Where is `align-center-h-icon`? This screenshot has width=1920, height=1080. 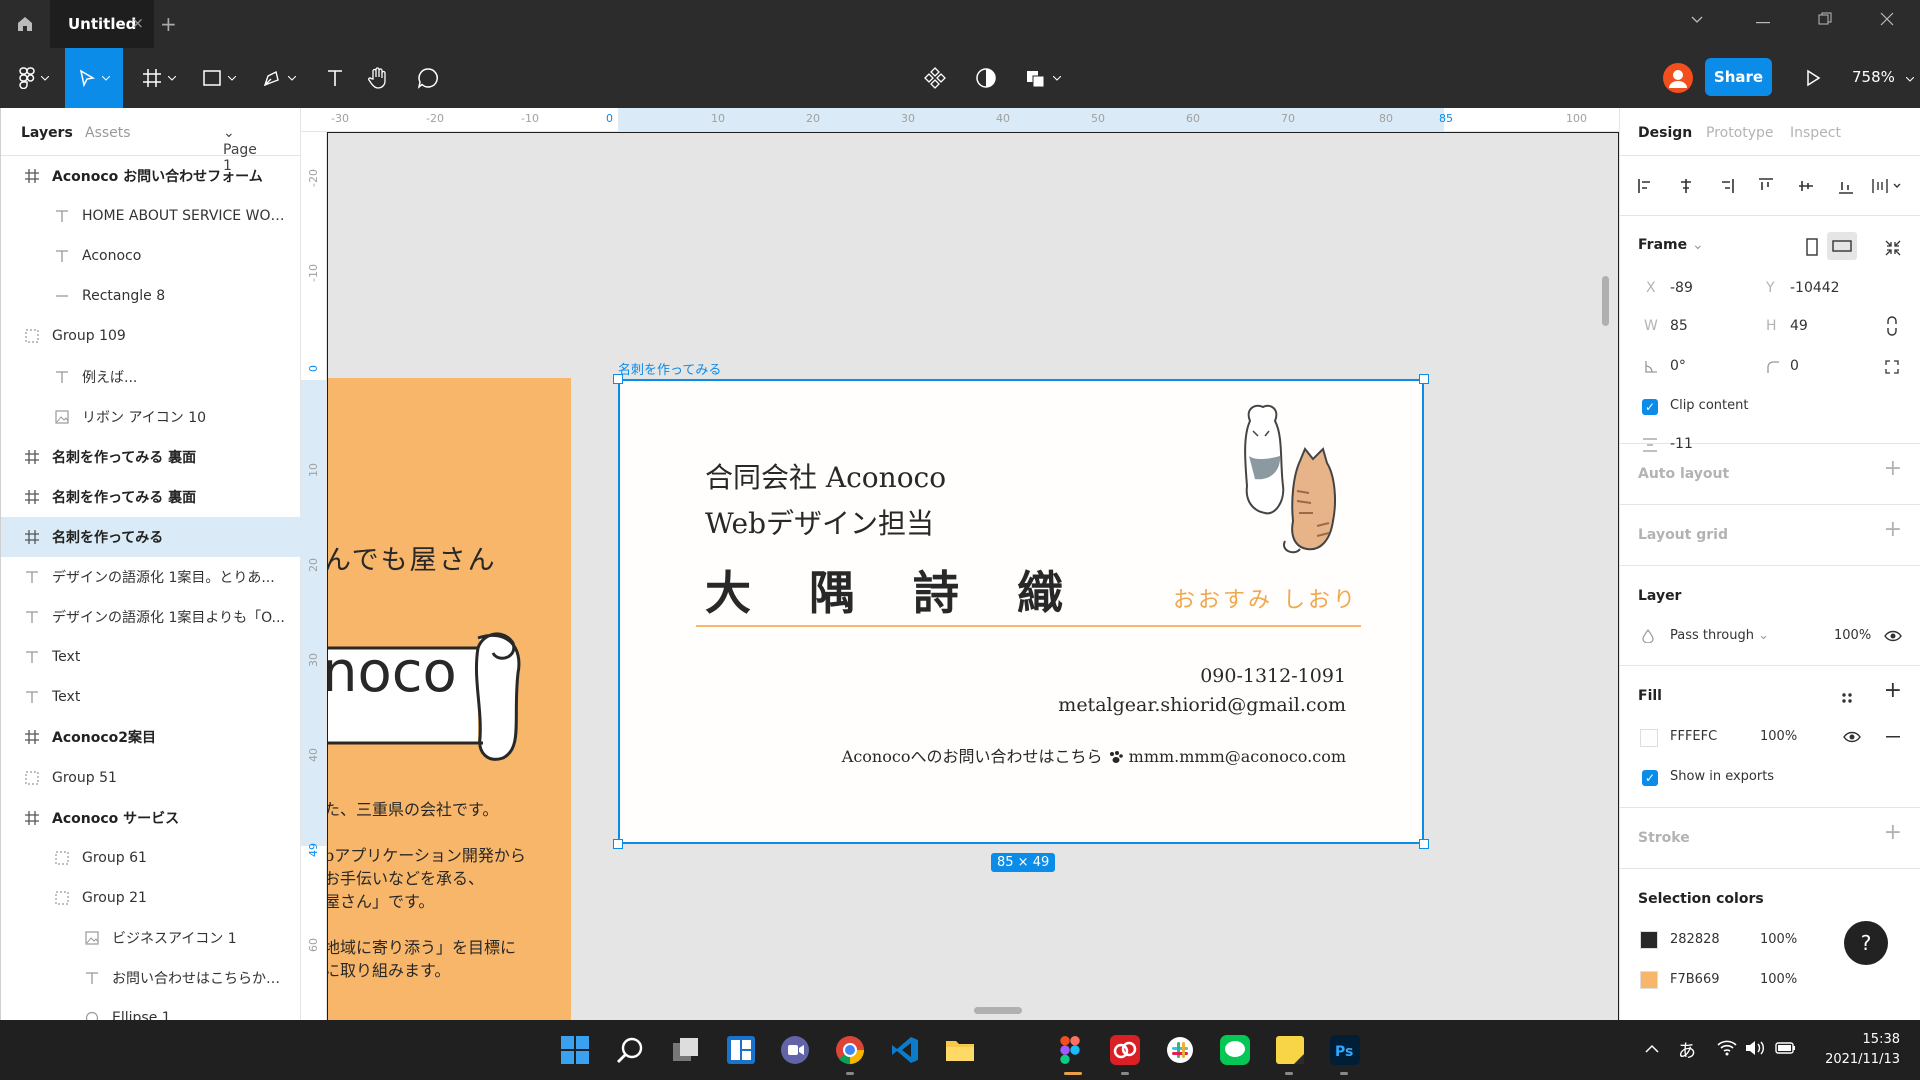
align-center-h-icon is located at coordinates (1686, 186).